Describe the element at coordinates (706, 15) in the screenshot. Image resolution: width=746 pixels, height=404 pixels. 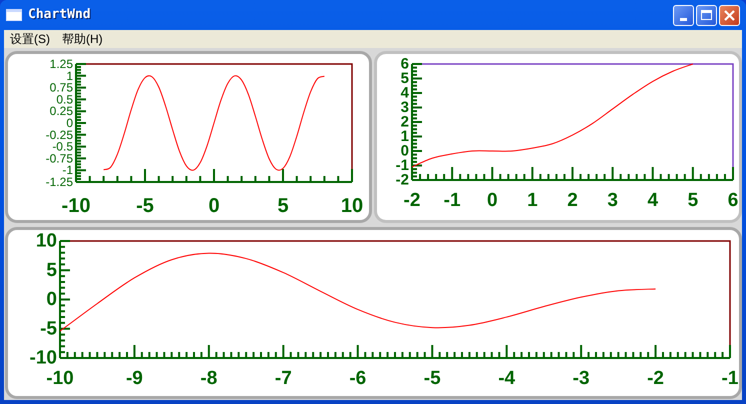
I see `maximize-button` at that location.